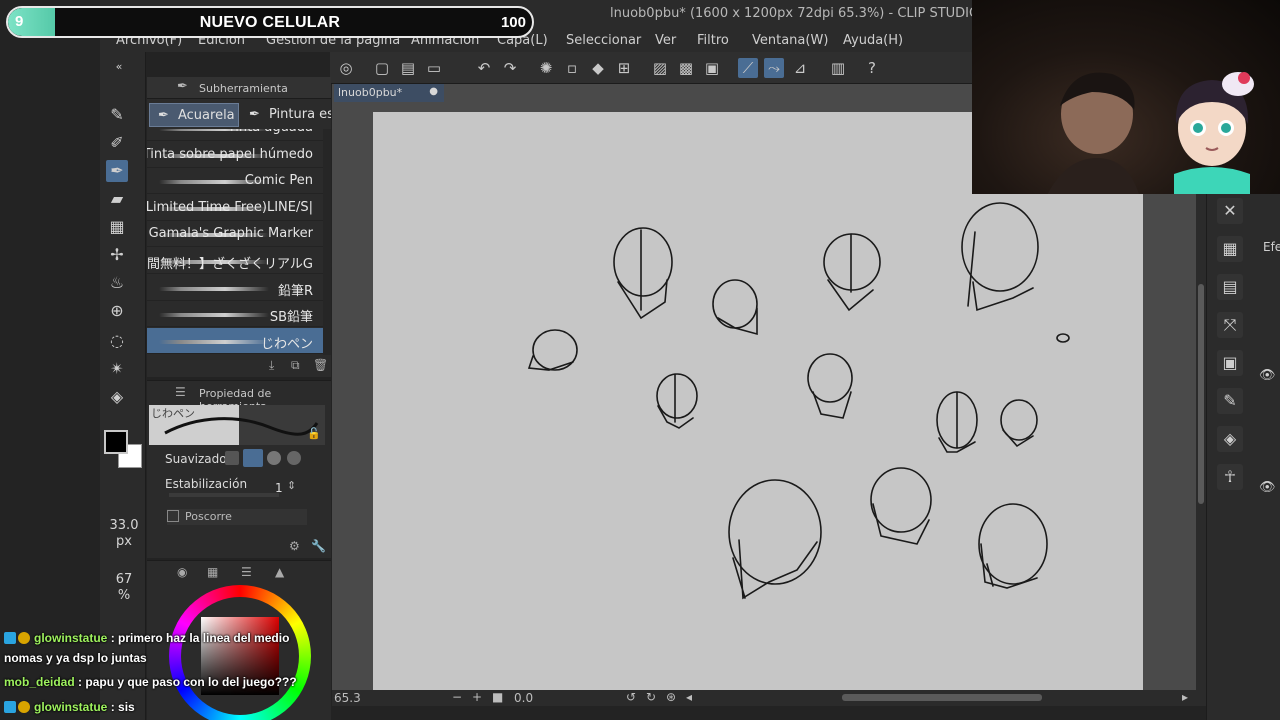 Image resolution: width=1280 pixels, height=720 pixels. Describe the element at coordinates (267, 458) in the screenshot. I see `smoothing-options` at that location.